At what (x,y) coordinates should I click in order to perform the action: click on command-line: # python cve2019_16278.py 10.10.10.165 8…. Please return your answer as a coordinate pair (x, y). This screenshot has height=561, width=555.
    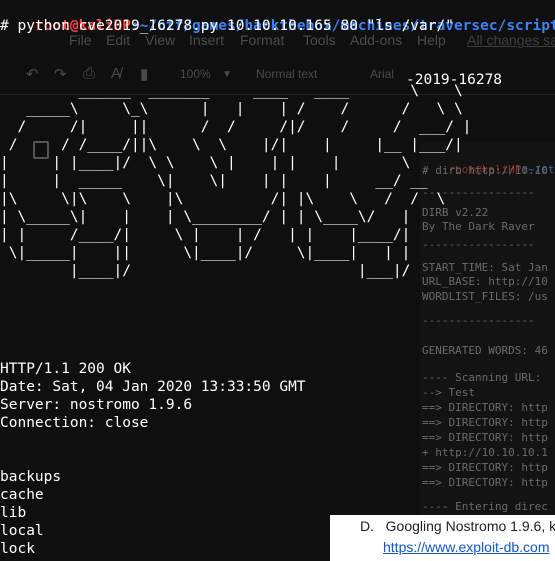
    Looking at the image, I should click on (227, 26).